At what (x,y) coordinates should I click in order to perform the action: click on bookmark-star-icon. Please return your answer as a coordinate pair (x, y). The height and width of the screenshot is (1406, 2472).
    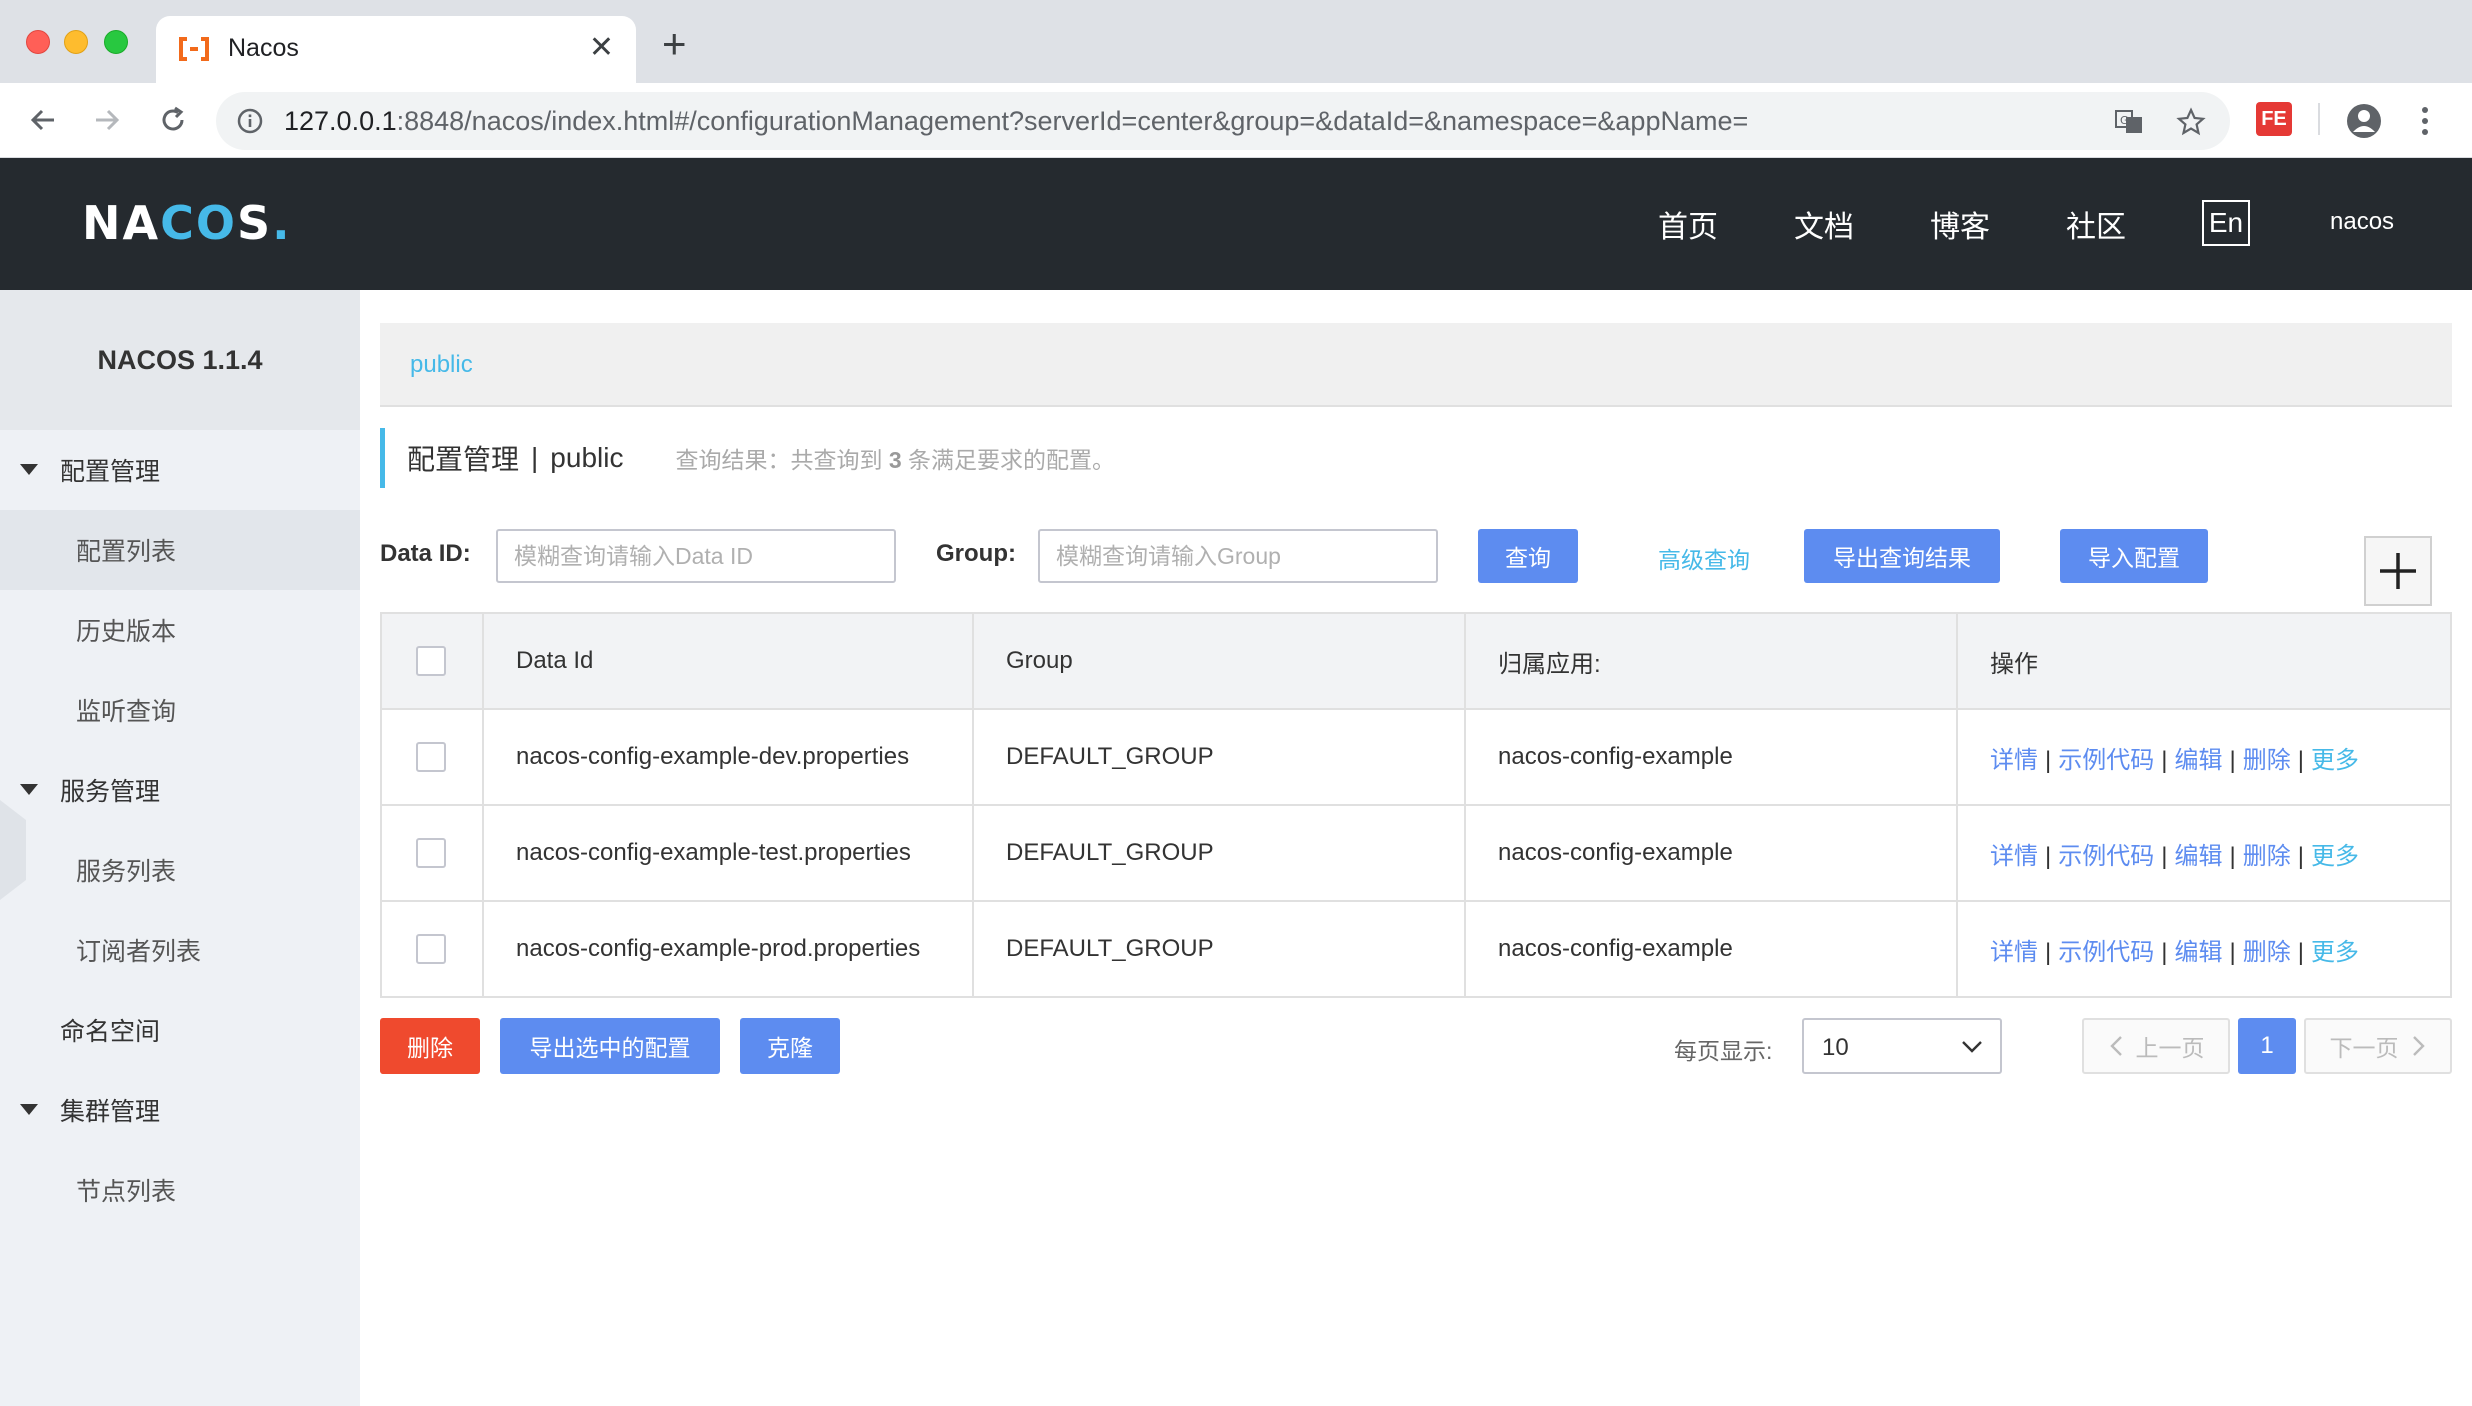
    Looking at the image, I should click on (2191, 122).